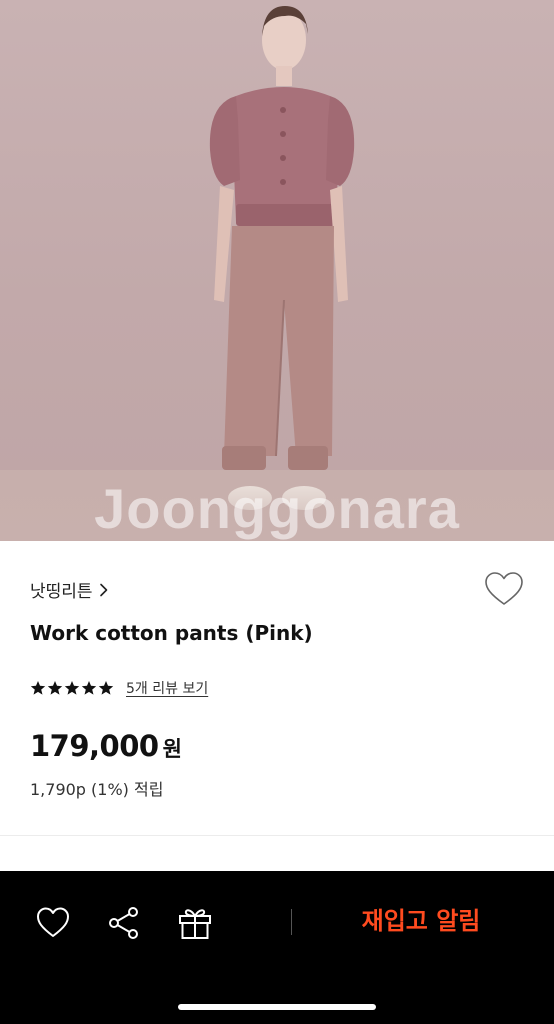 Image resolution: width=554 pixels, height=1024 pixels. I want to click on rating-row: 5개 리뷰 보기, so click(119, 688).